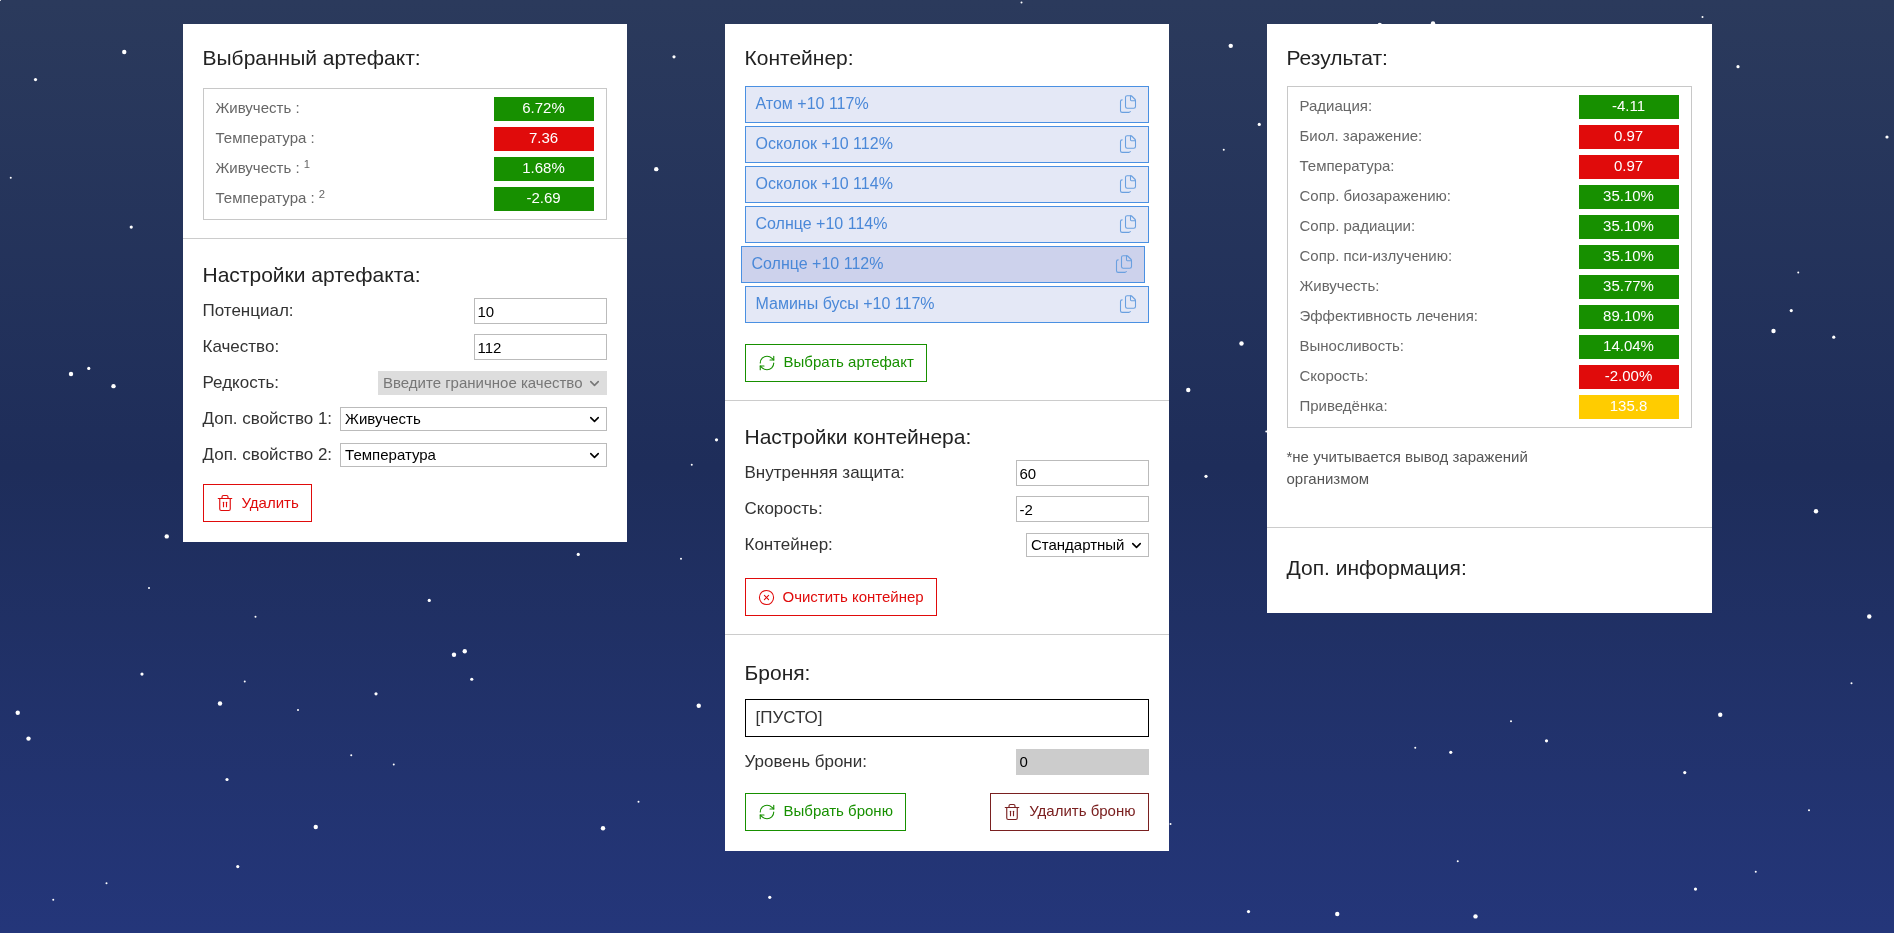 The height and width of the screenshot is (933, 1894). I want to click on field-label: Качество:, so click(241, 347).